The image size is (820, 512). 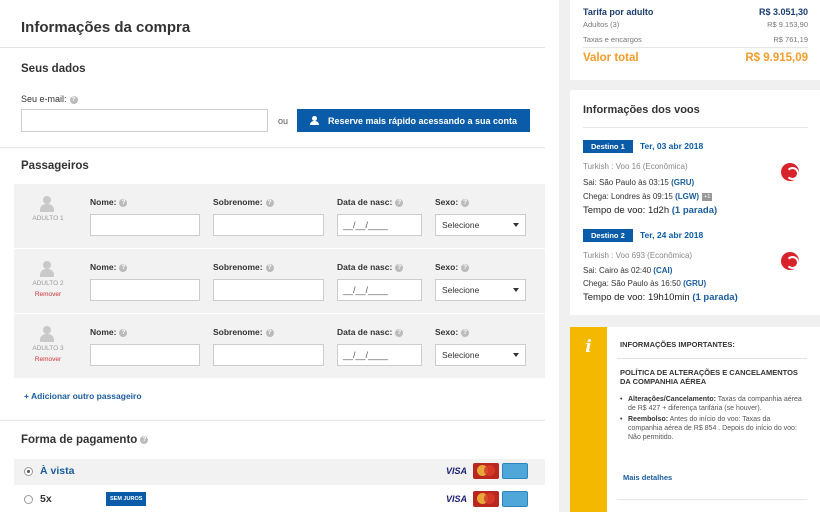 What do you see at coordinates (790, 261) in the screenshot?
I see `turkish-airlines-logo` at bounding box center [790, 261].